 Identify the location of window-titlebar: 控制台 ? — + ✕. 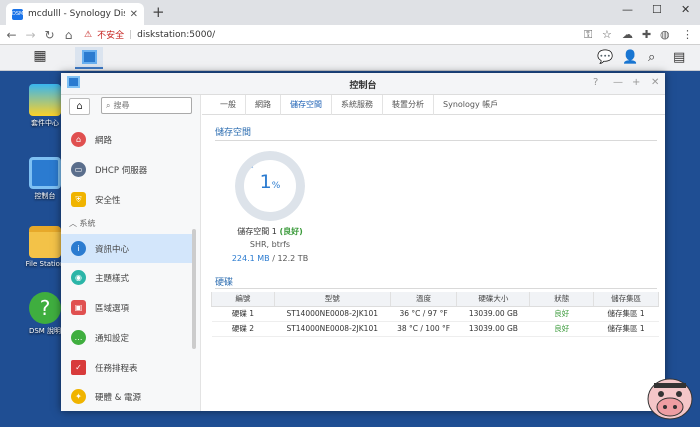
(363, 84).